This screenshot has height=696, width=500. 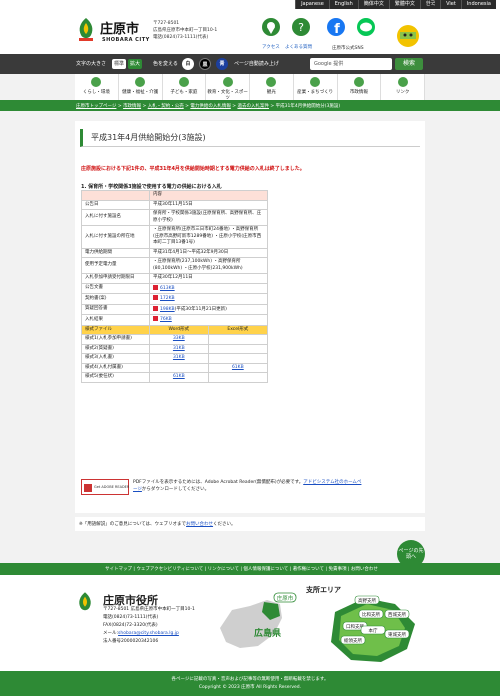 What do you see at coordinates (174, 204) in the screenshot?
I see `table-row: 公告日 平成30年11月15日` at bounding box center [174, 204].